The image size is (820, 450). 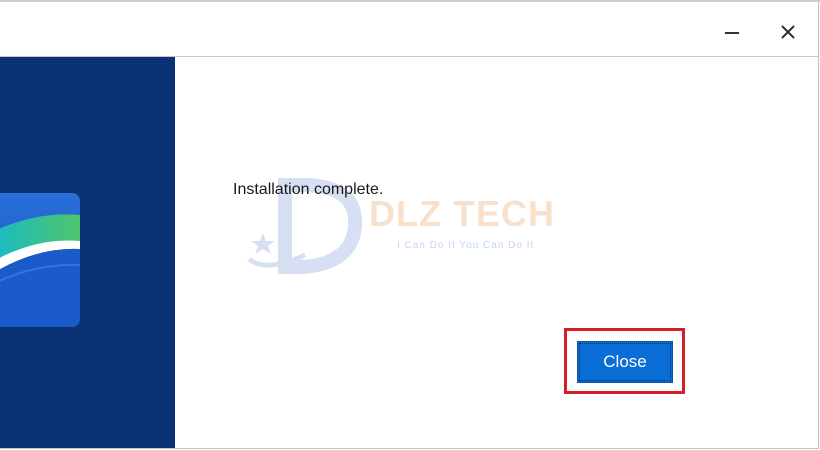 I want to click on watermark-subtitle: I Can Do It You Can Do It, so click(x=466, y=245).